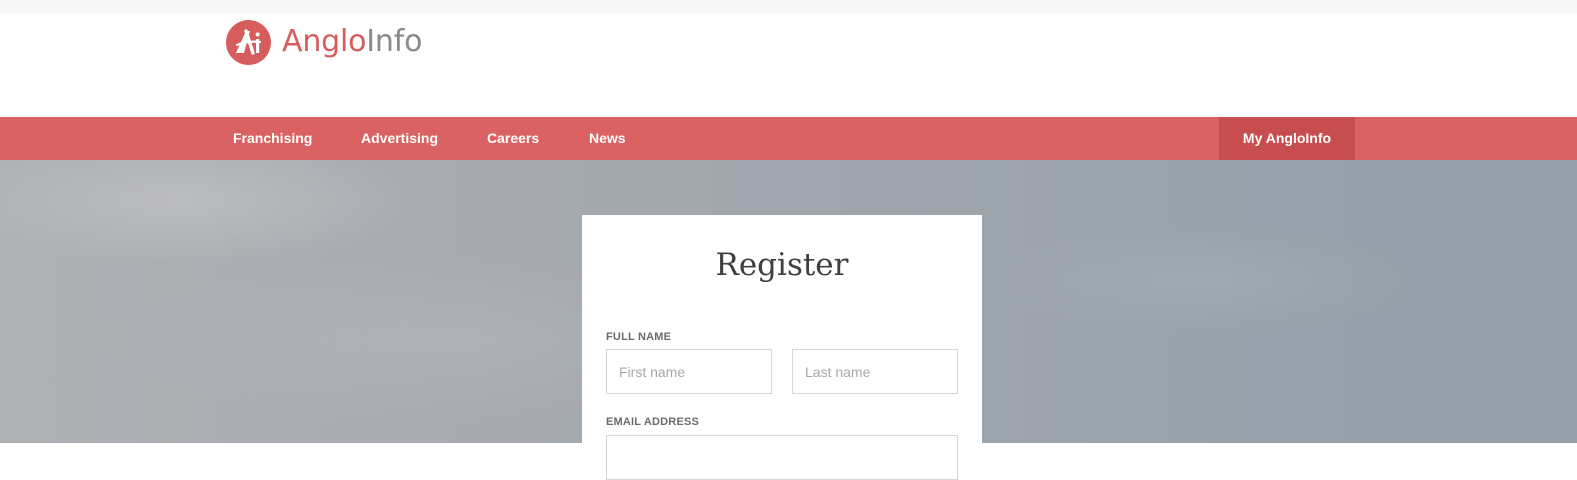 The height and width of the screenshot is (480, 1577). I want to click on nav-item-advertising: Advertising, so click(399, 138).